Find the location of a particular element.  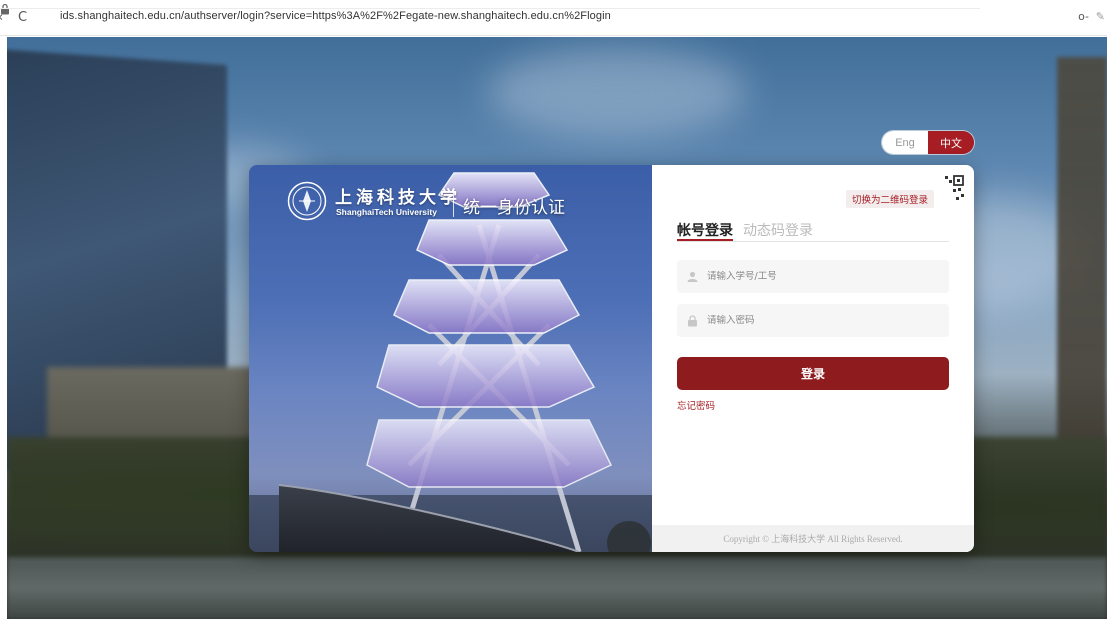

forgot-password-link: 忘记密码 is located at coordinates (696, 405).